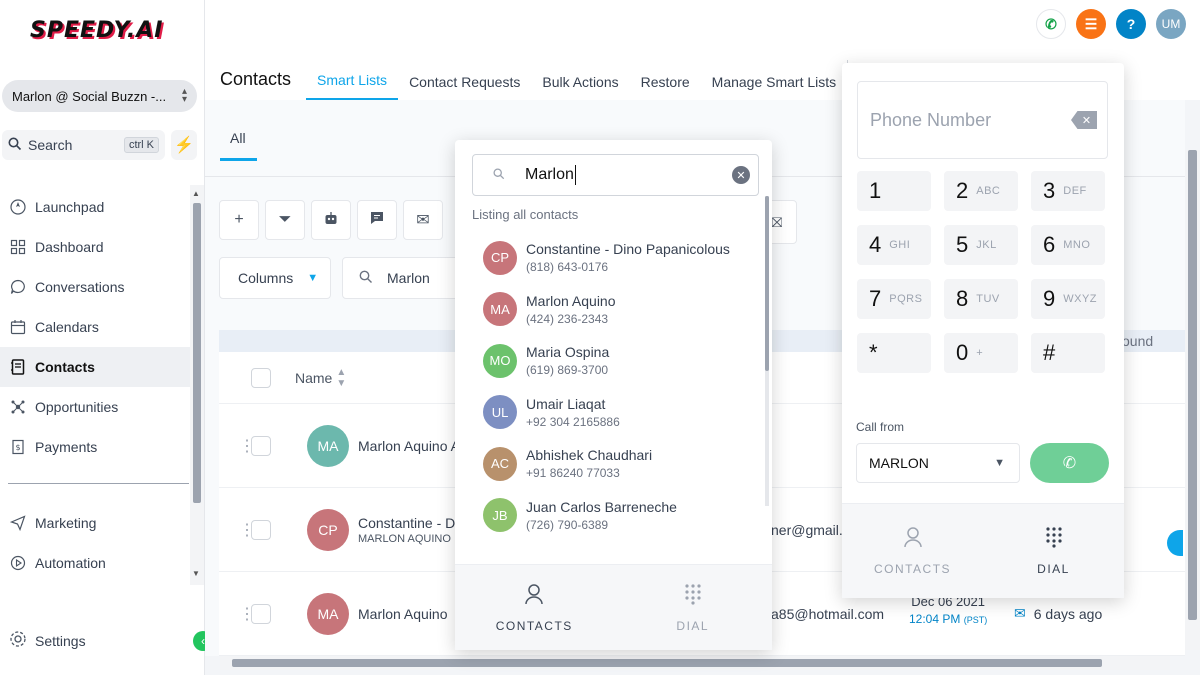 The image size is (1200, 675). I want to click on sidebar-item-payments: $ Payments, so click(95, 447).